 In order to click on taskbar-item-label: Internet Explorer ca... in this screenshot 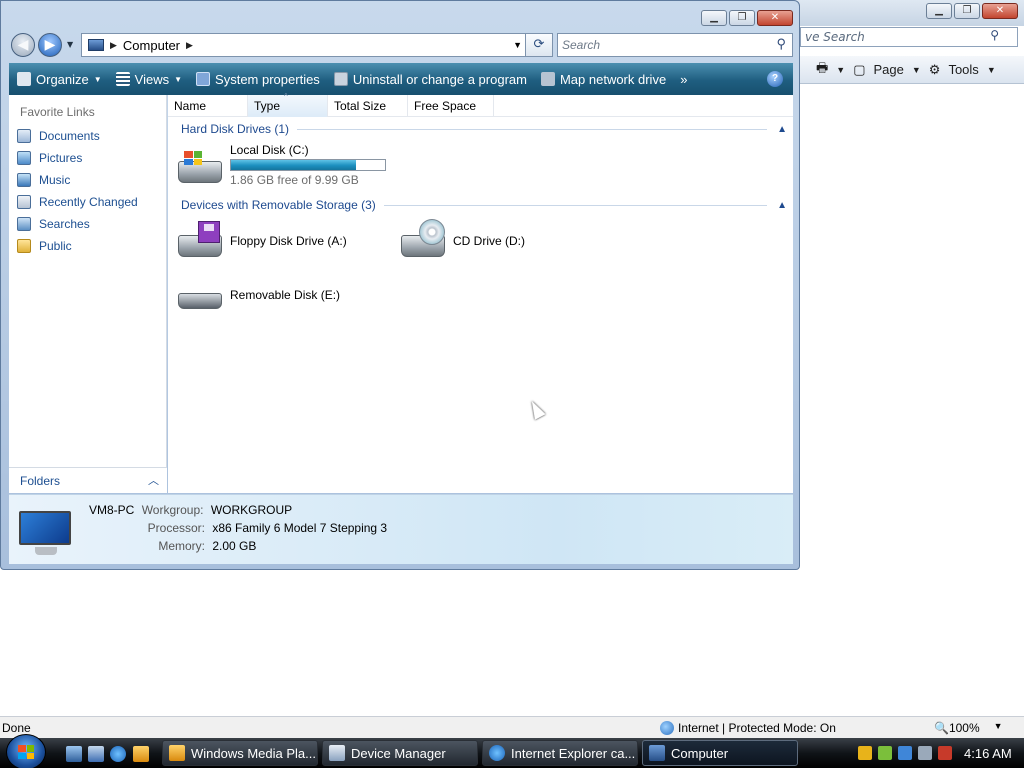, I will do `click(573, 753)`.